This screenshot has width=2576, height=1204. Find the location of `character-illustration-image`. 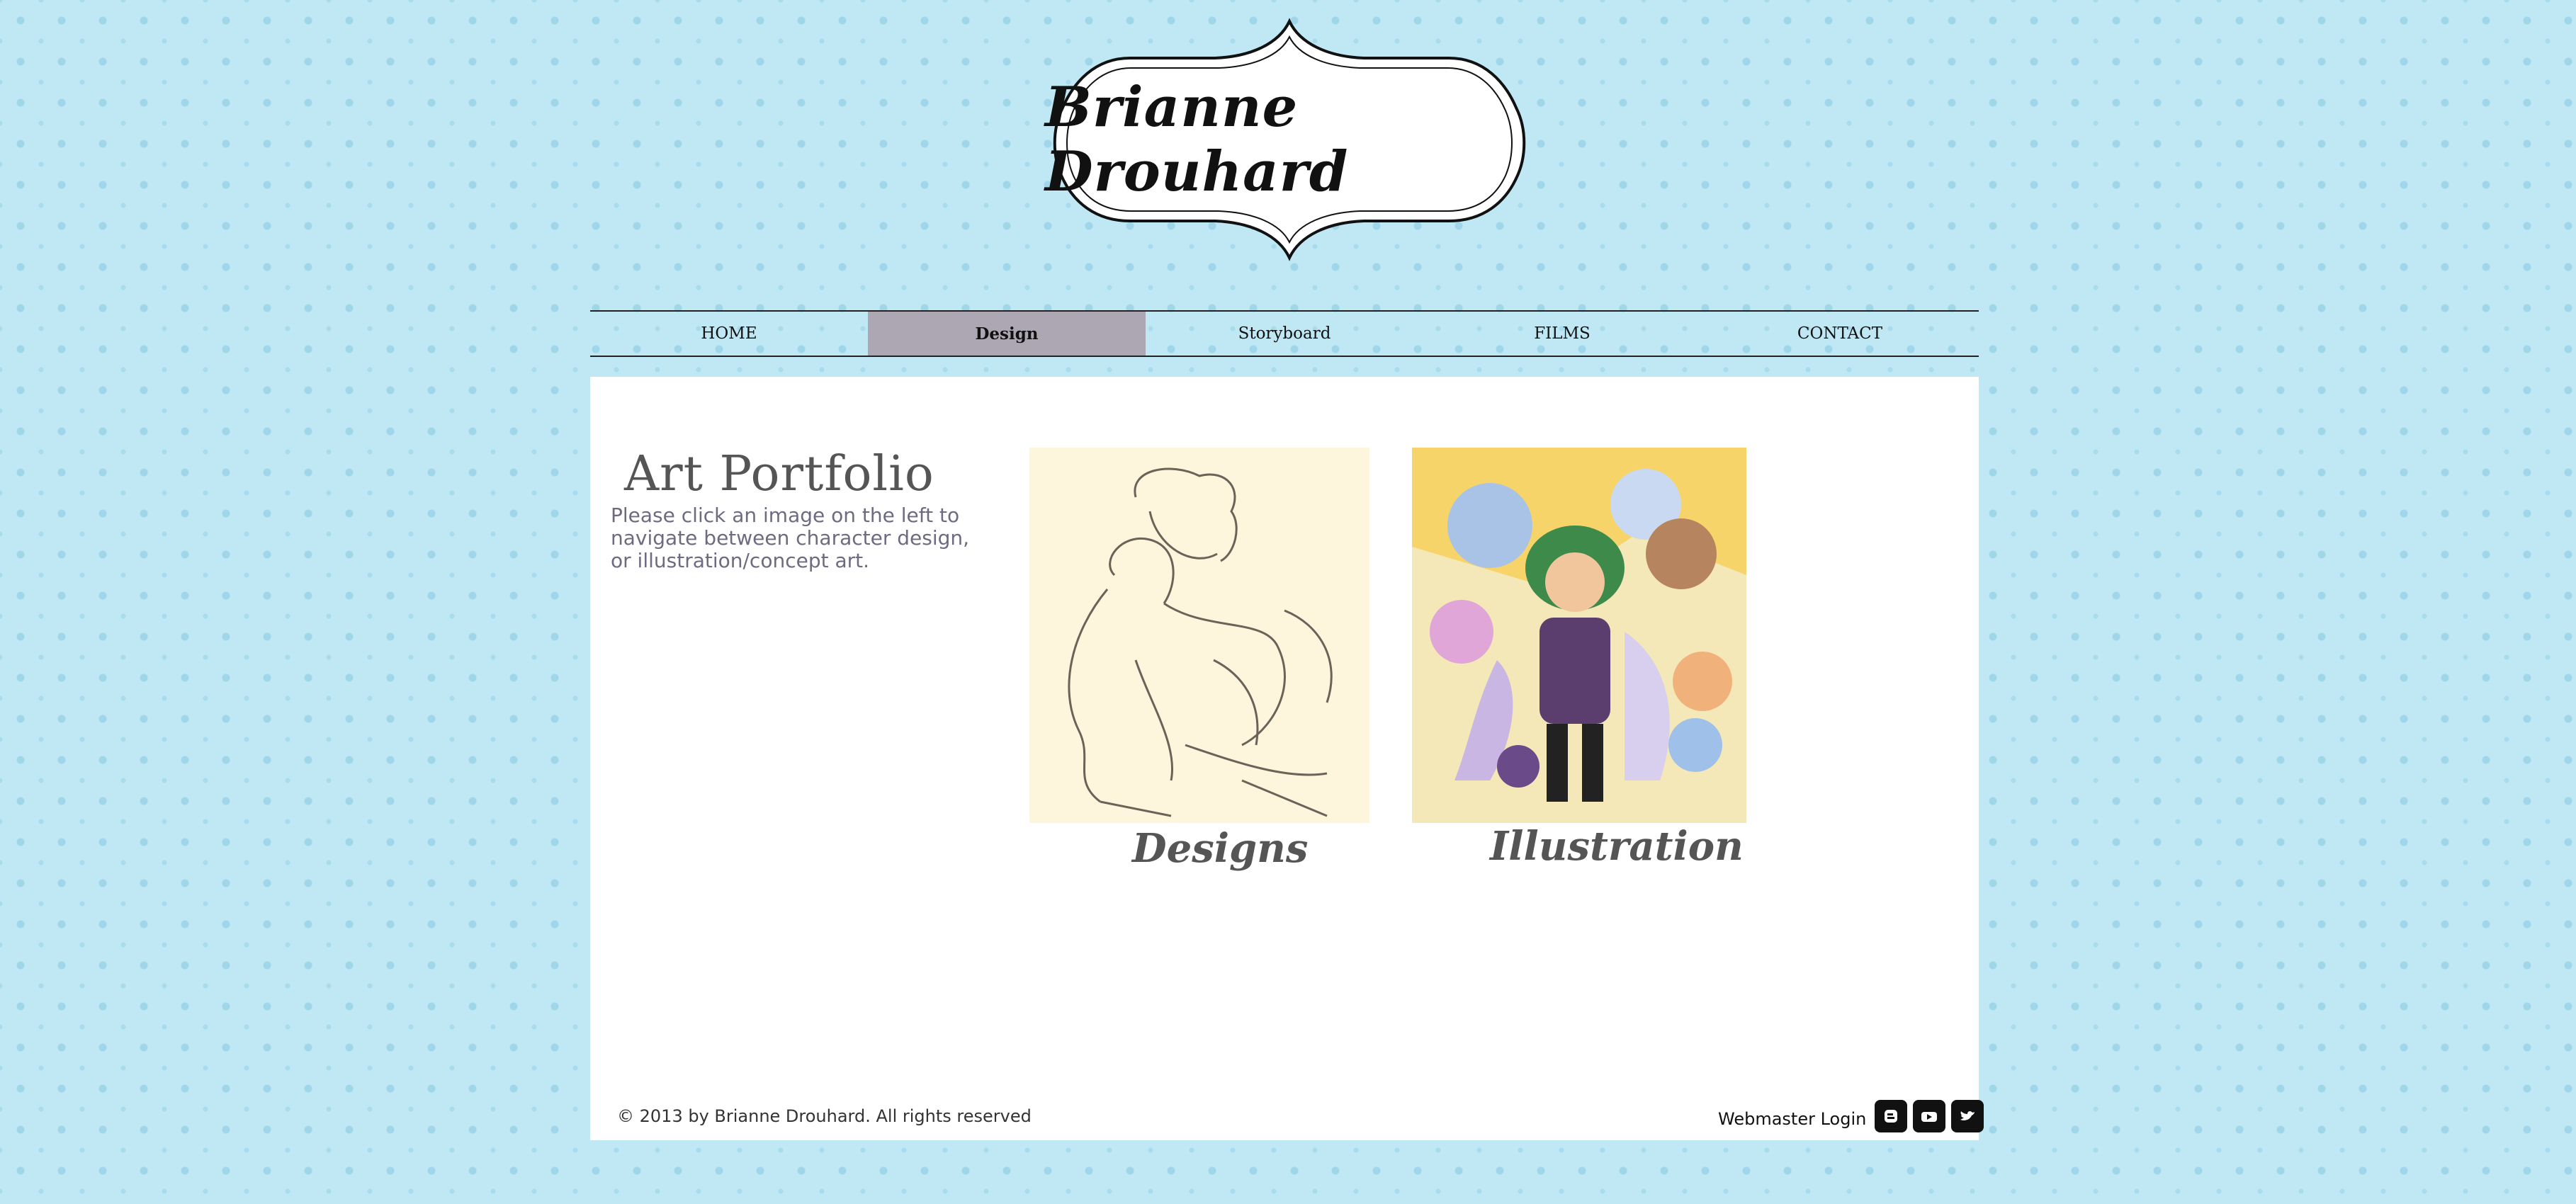

character-illustration-image is located at coordinates (1579, 635).